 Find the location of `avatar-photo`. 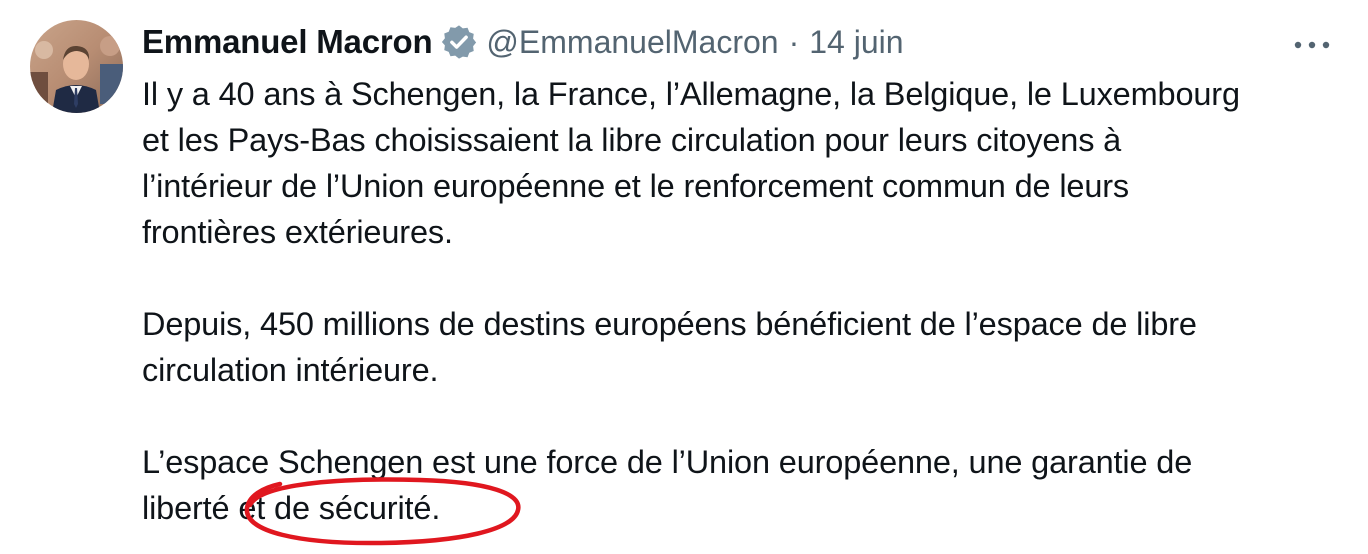

avatar-photo is located at coordinates (76, 66).